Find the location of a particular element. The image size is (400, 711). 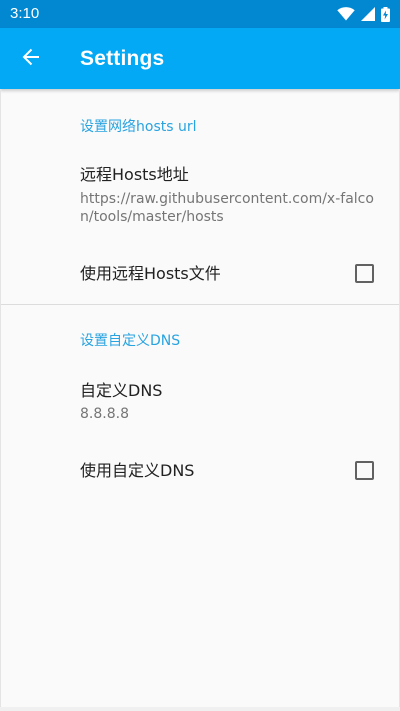

page-title: Settings is located at coordinates (122, 58).